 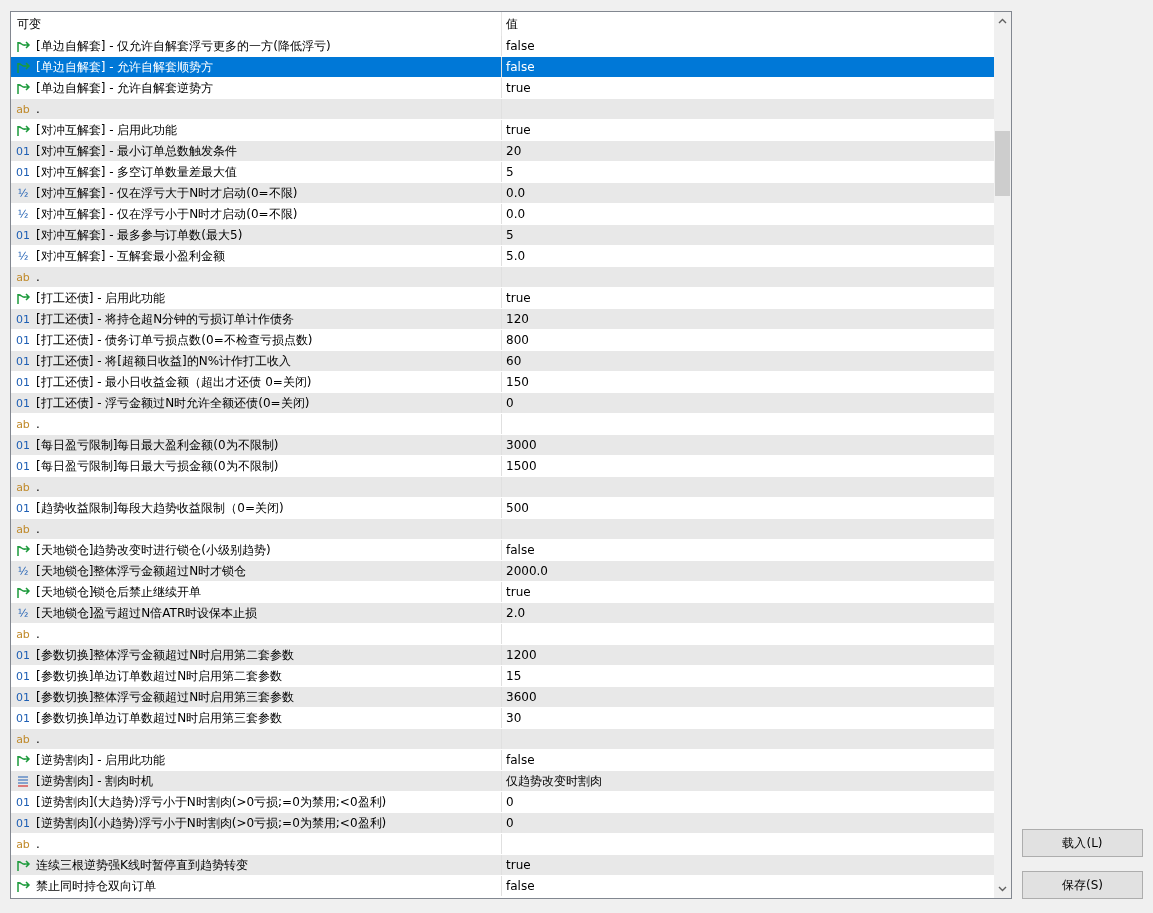 What do you see at coordinates (141, 571) in the screenshot?
I see `parameter-name: [天地锁仓]整体浮亏金额超过N时才锁仓` at bounding box center [141, 571].